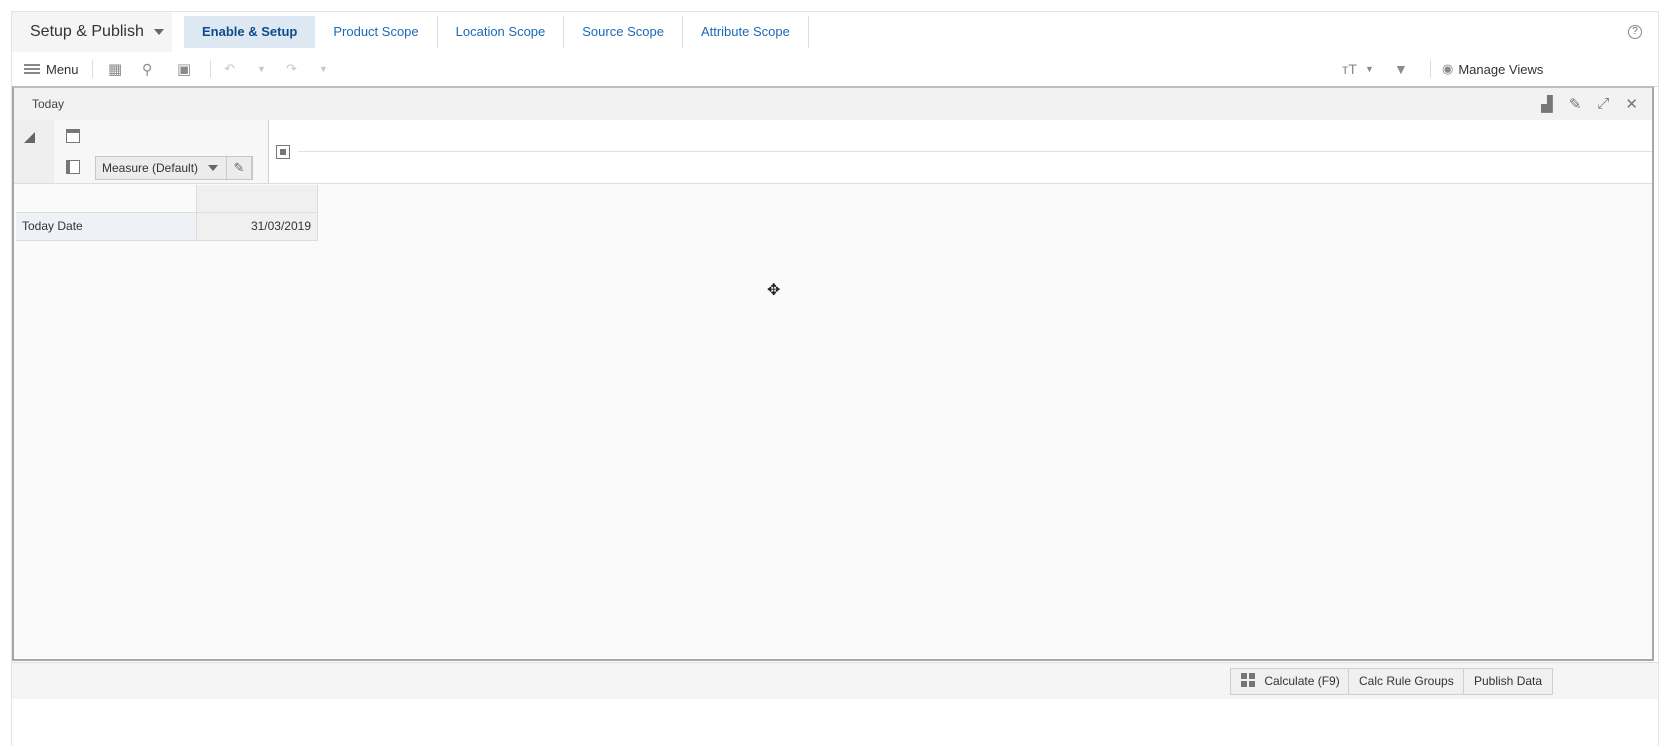  Describe the element at coordinates (623, 32) in the screenshot. I see `tab-source-scope: Source Scope` at that location.